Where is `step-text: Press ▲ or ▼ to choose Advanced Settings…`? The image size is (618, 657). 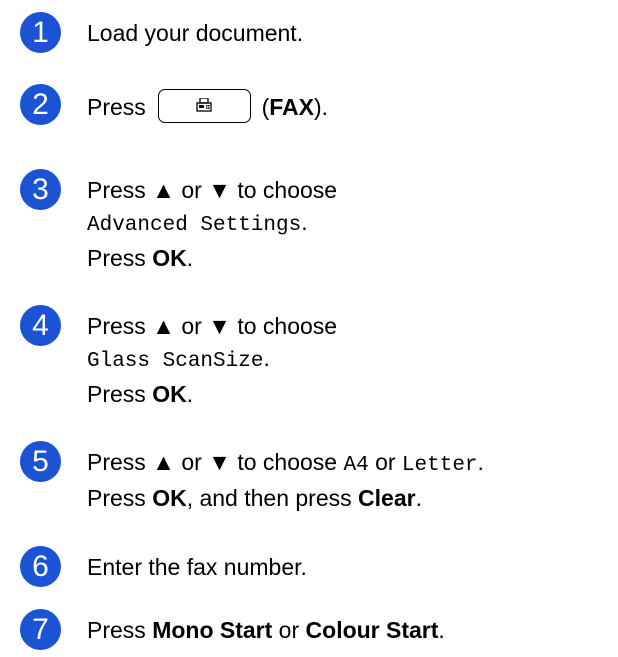 step-text: Press ▲ or ▼ to choose Advanced Settings… is located at coordinates (212, 224).